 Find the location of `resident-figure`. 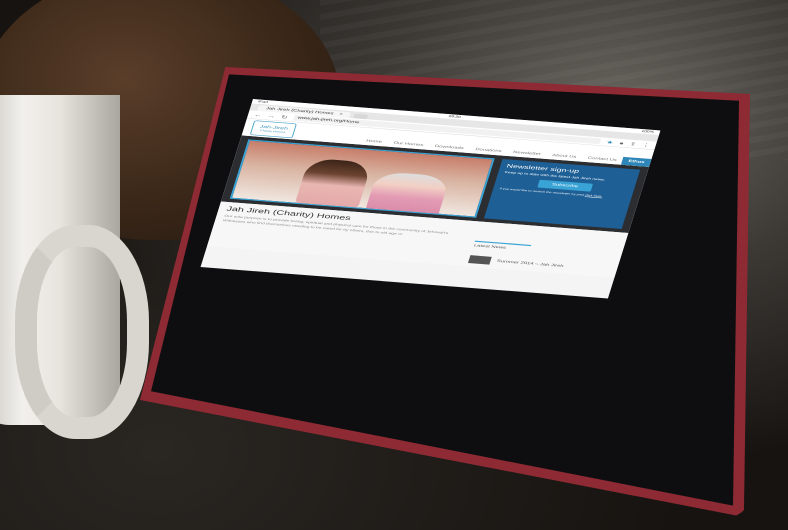

resident-figure is located at coordinates (407, 193).